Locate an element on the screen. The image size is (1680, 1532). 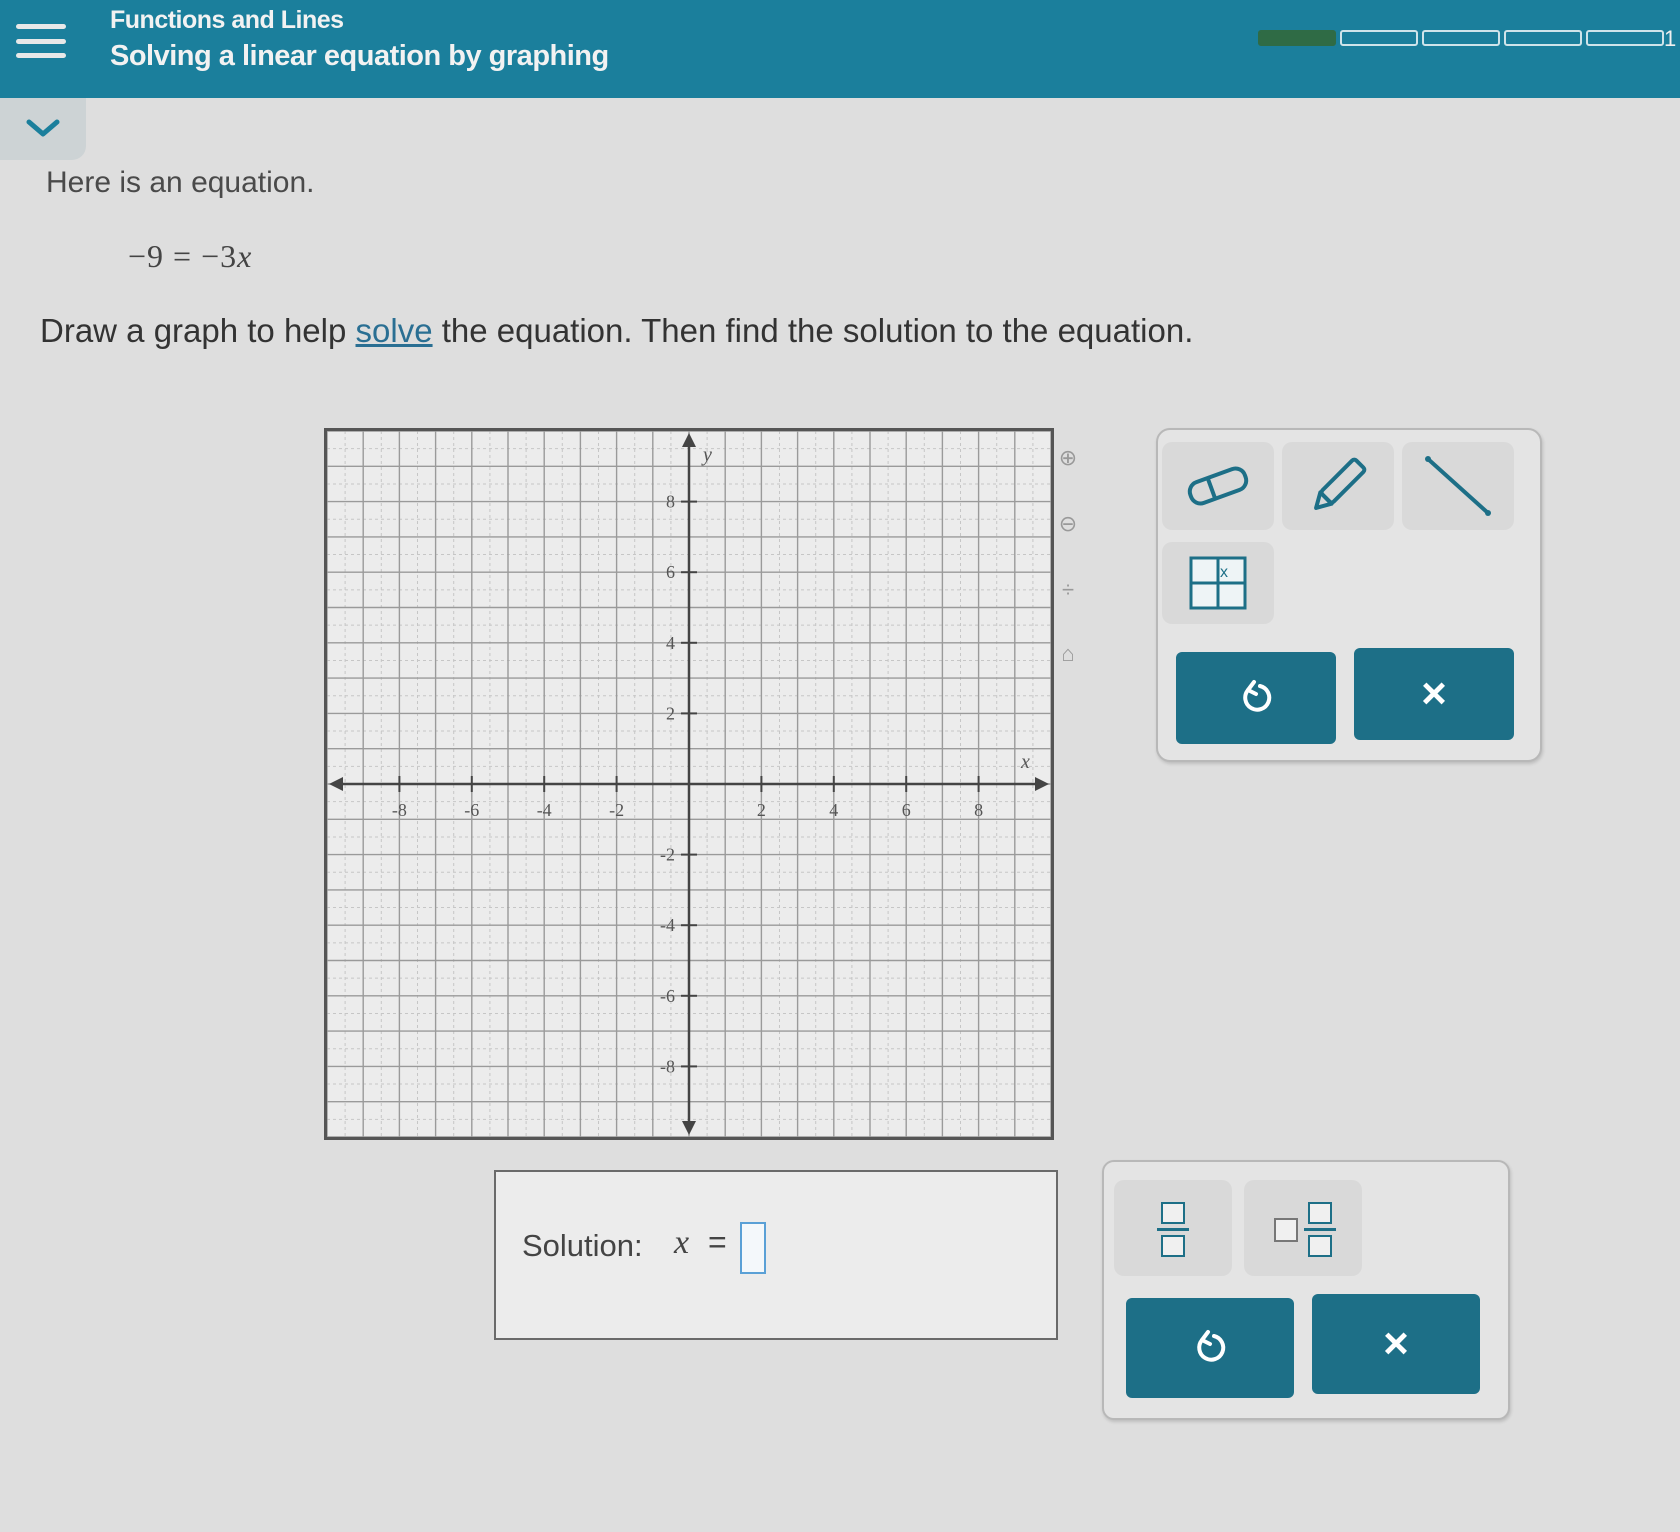
hamburger-menu-icon is located at coordinates (41, 41).